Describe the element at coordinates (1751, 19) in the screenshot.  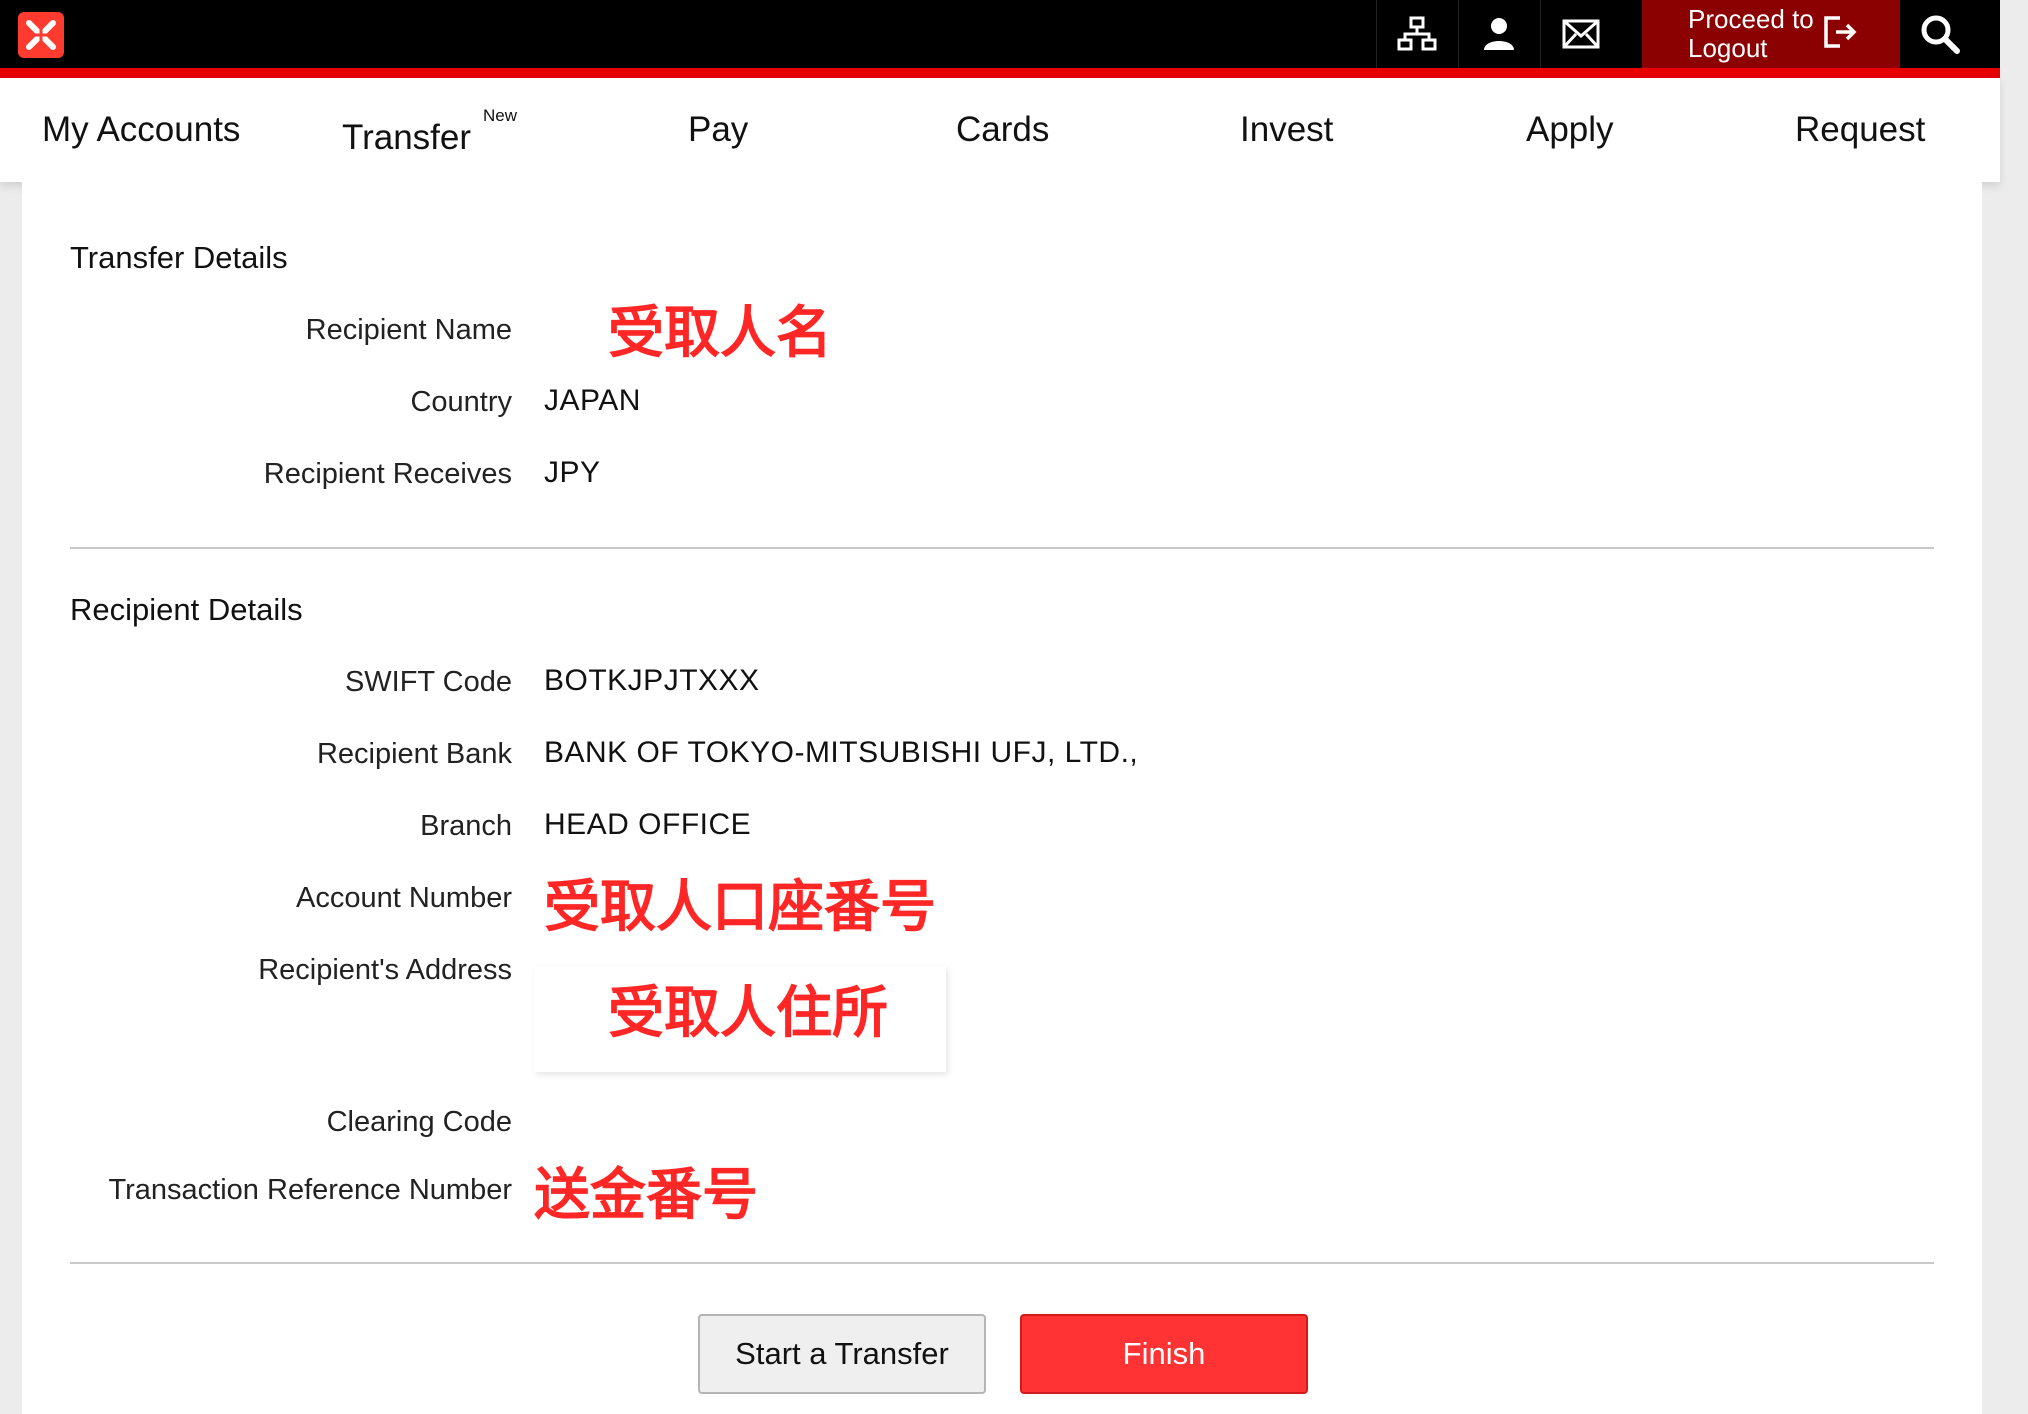
I see `logout-label-line1: Proceed to` at that location.